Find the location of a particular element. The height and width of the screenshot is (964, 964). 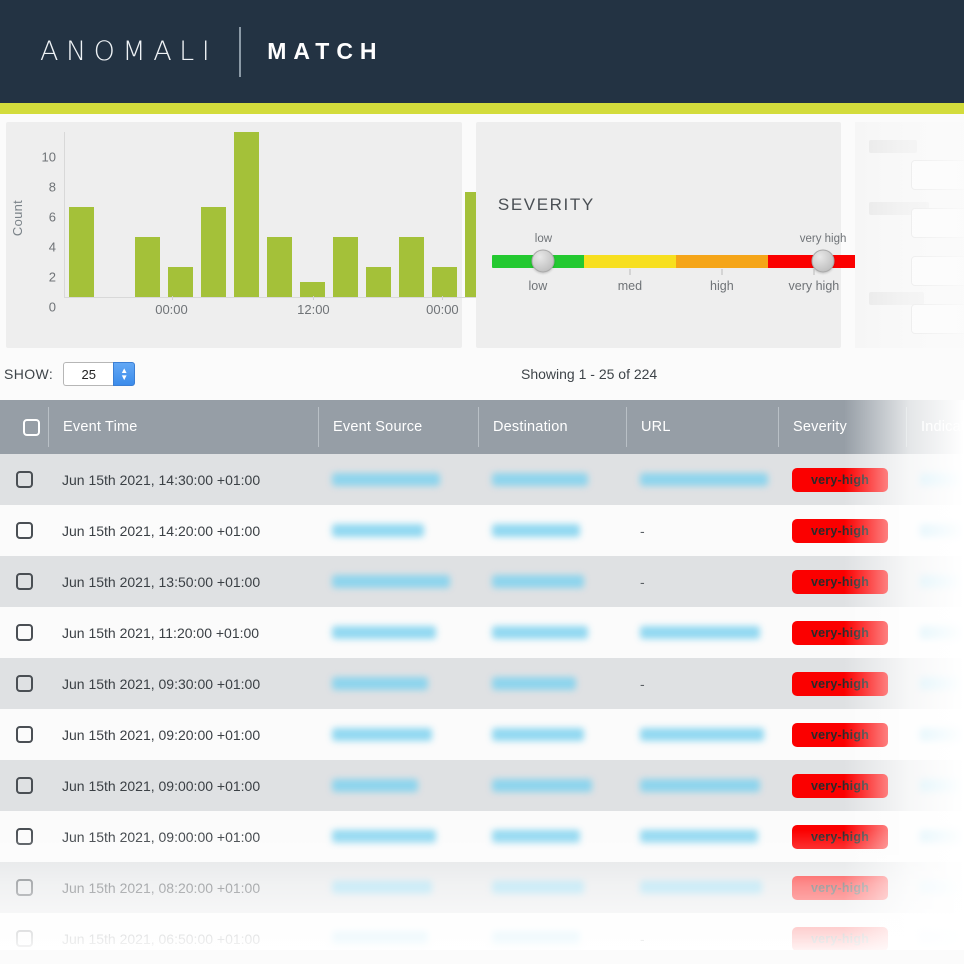

table-row: Jun 15th 2021, 11:20:00 +01:00 very-high is located at coordinates (482, 632).